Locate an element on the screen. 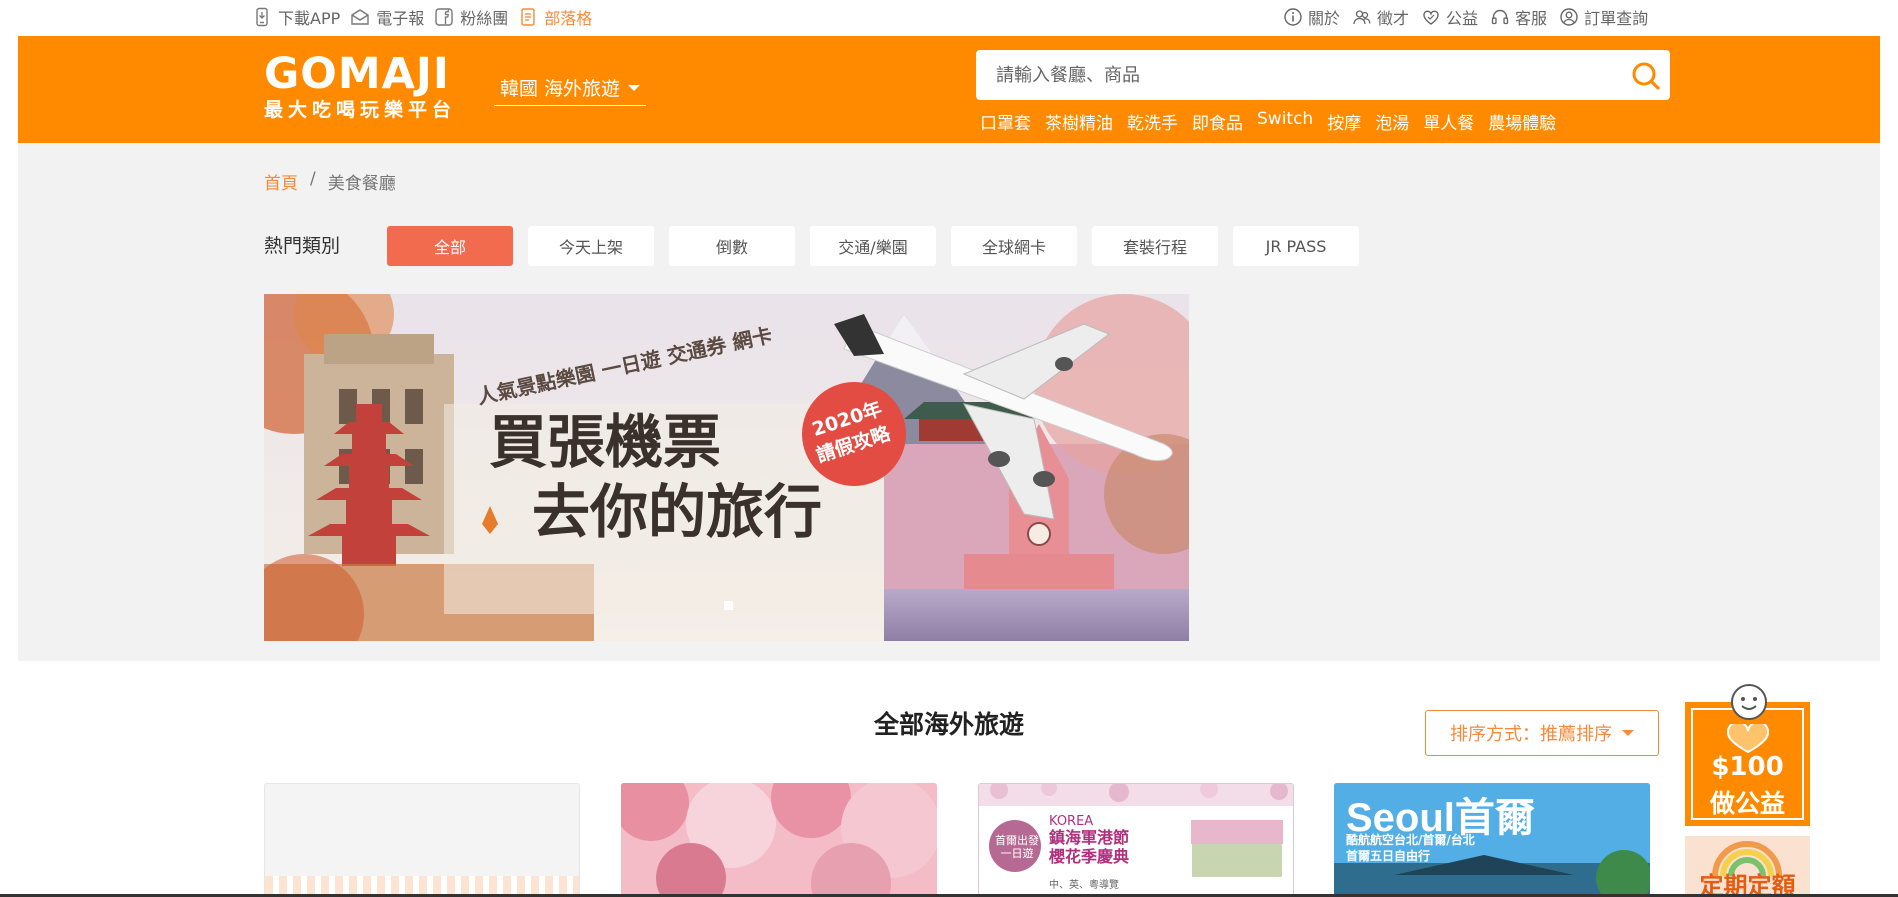 This screenshot has width=1898, height=897. fanpage-label: 粉絲團 is located at coordinates (484, 18).